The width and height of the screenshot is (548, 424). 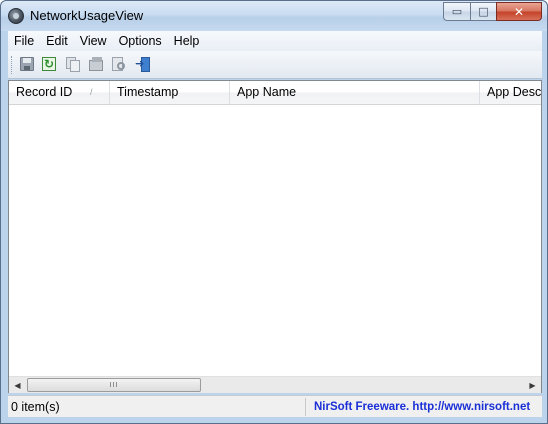 I want to click on column-label: Timestamp, so click(x=148, y=92).